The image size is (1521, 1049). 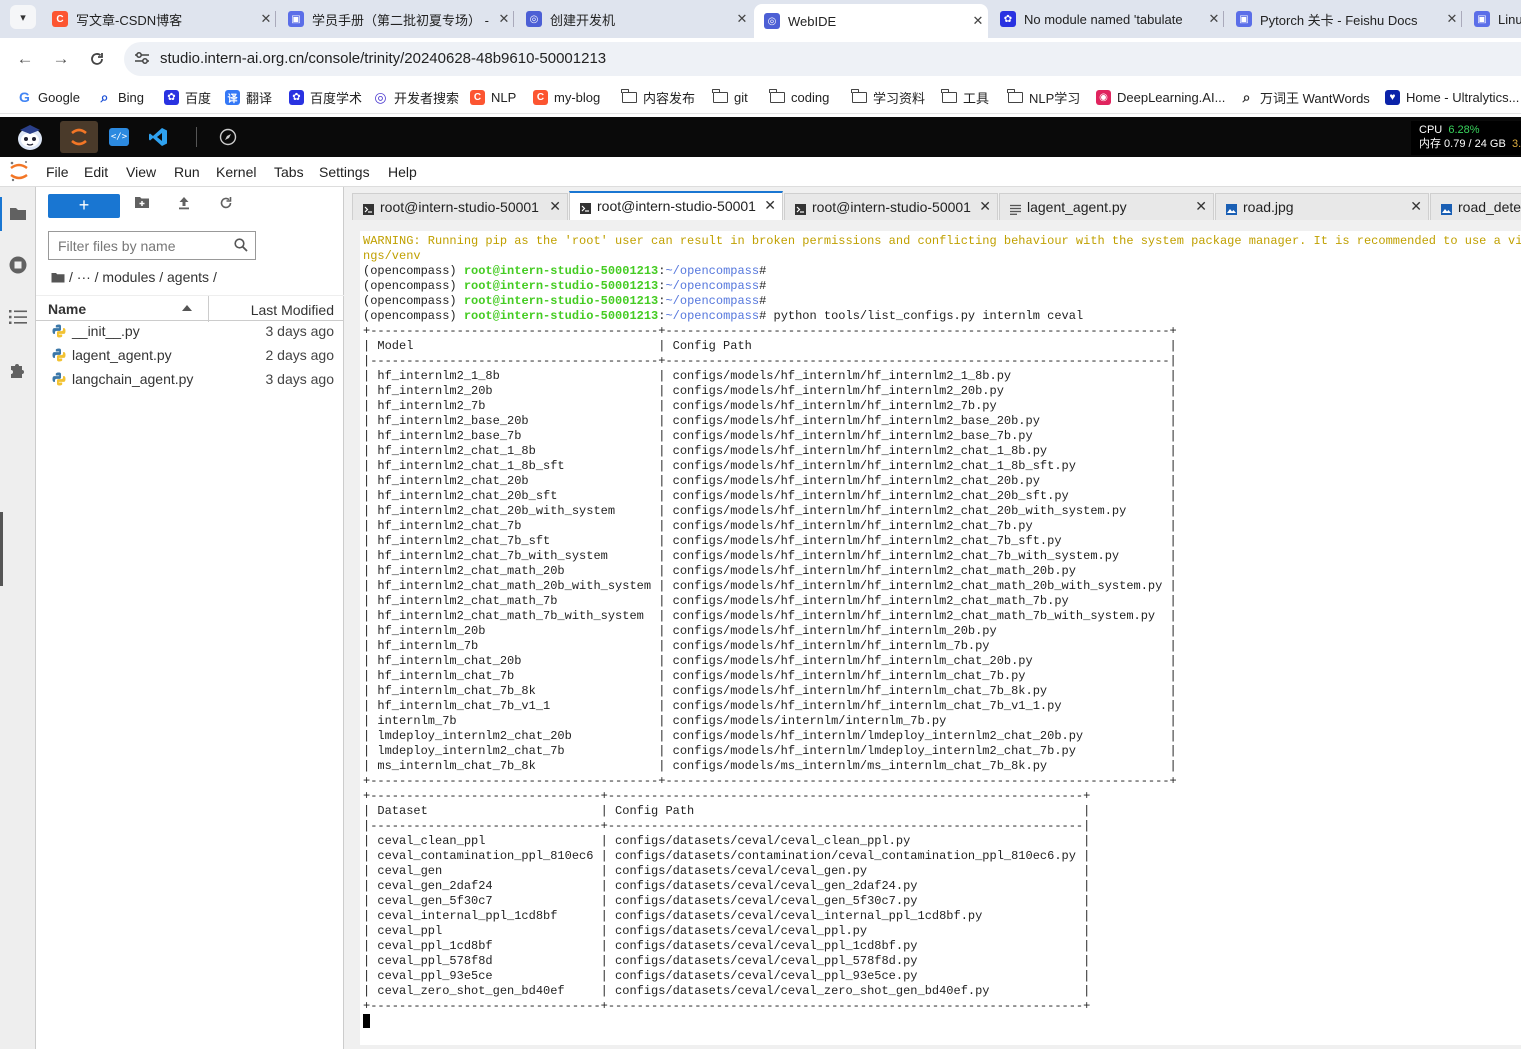 I want to click on file-row: __init__.py 3 days ago, so click(x=190, y=332).